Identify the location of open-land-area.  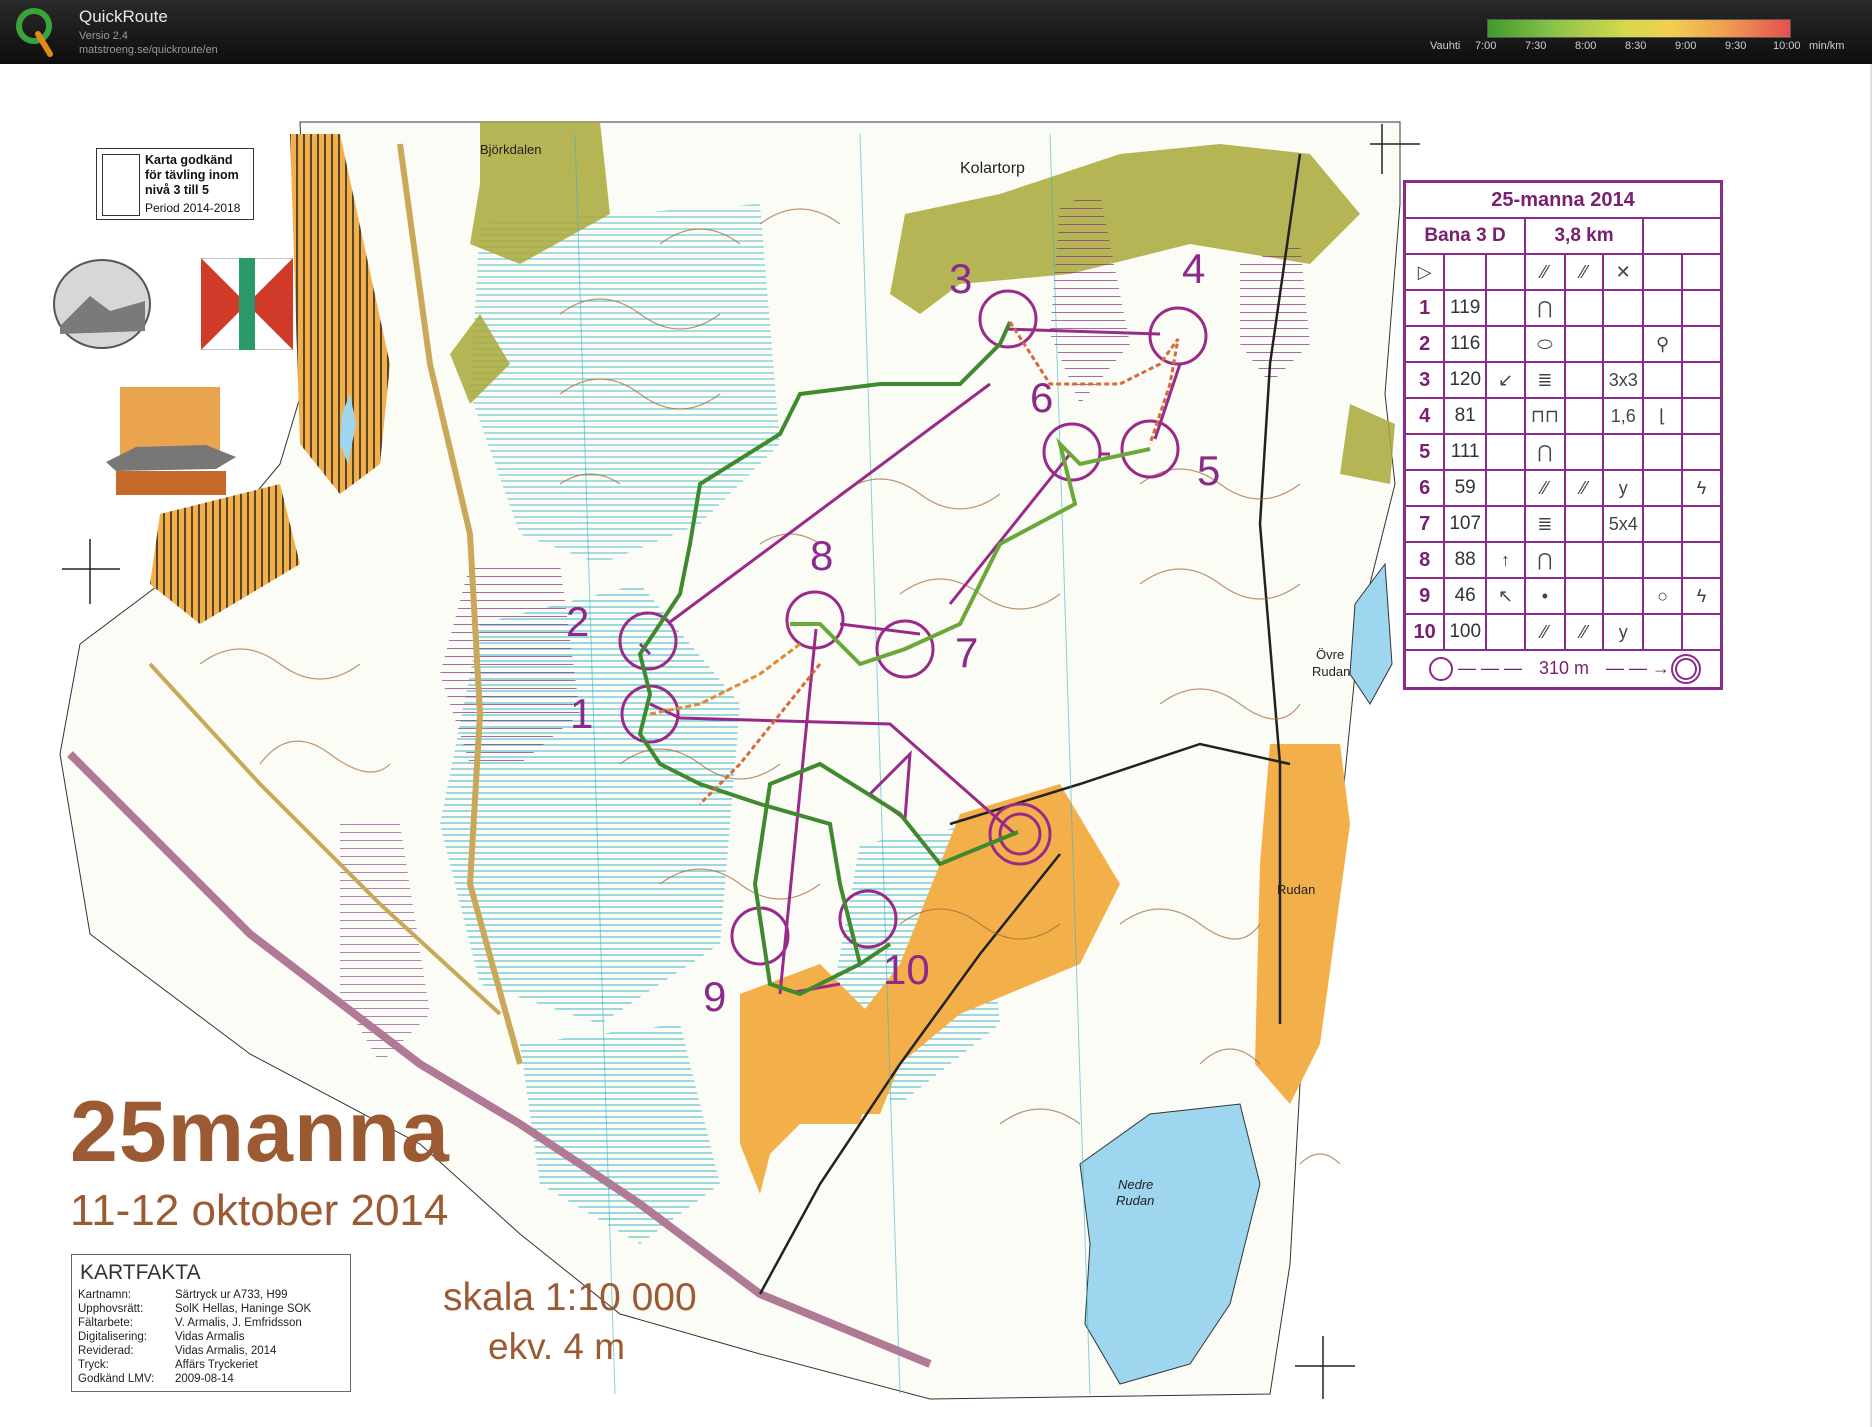
(1302, 924).